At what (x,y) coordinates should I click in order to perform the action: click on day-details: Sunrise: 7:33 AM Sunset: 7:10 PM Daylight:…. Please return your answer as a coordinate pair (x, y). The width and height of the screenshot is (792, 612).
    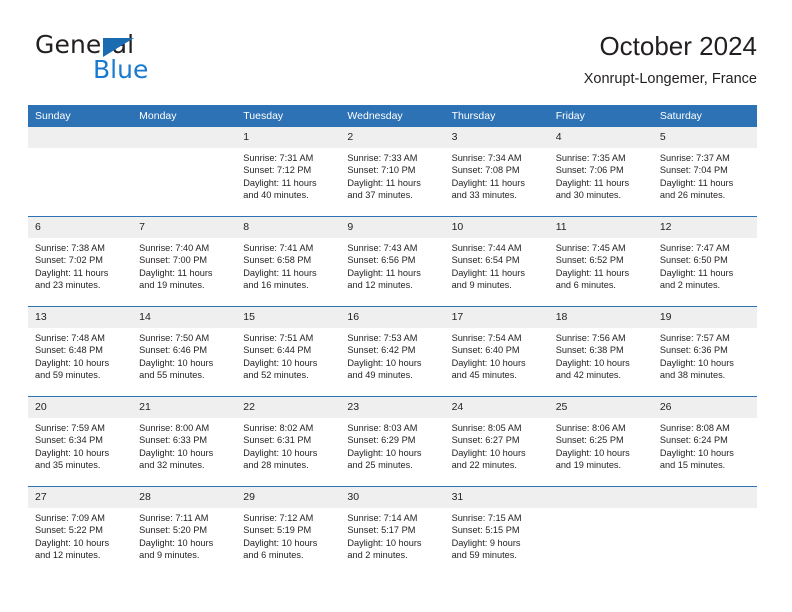
    Looking at the image, I should click on (392, 175).